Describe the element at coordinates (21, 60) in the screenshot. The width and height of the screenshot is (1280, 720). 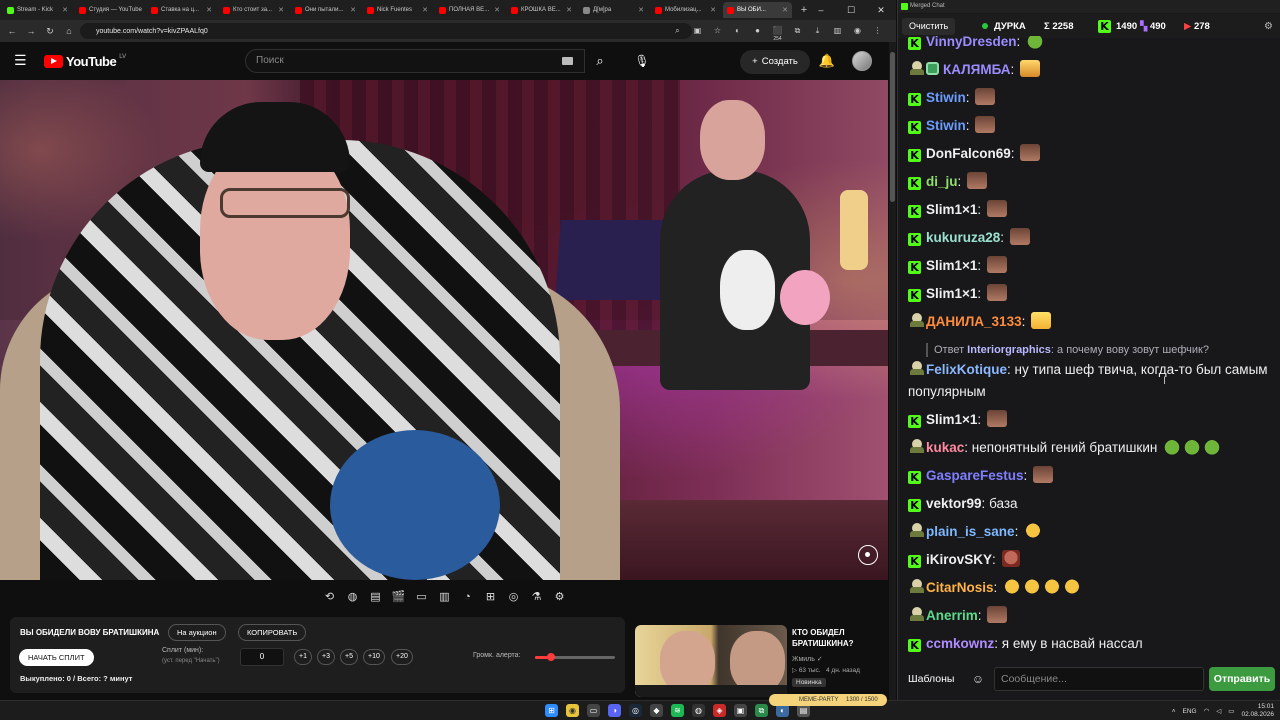
I see `hamburger-menu-icon: ☰` at that location.